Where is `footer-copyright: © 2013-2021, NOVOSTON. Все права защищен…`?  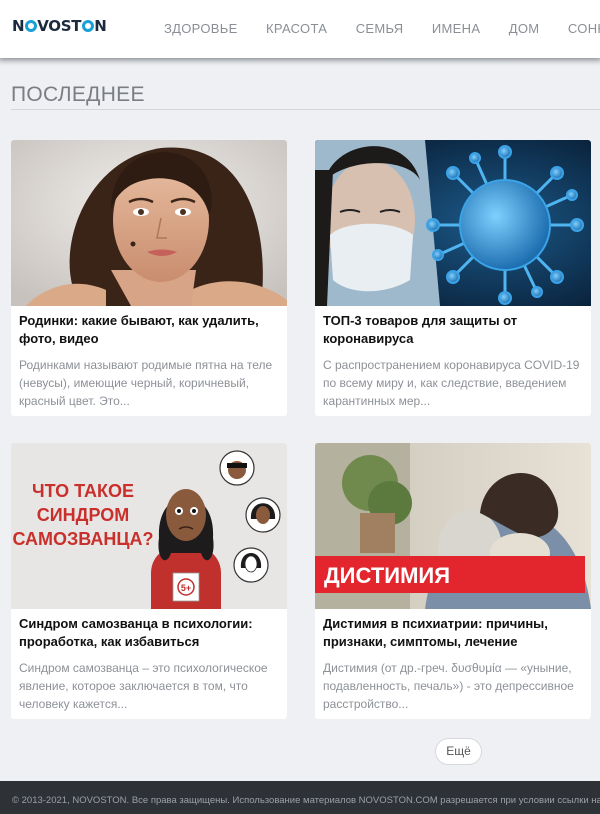 footer-copyright: © 2013-2021, NOVOSTON. Все права защищен… is located at coordinates (306, 800).